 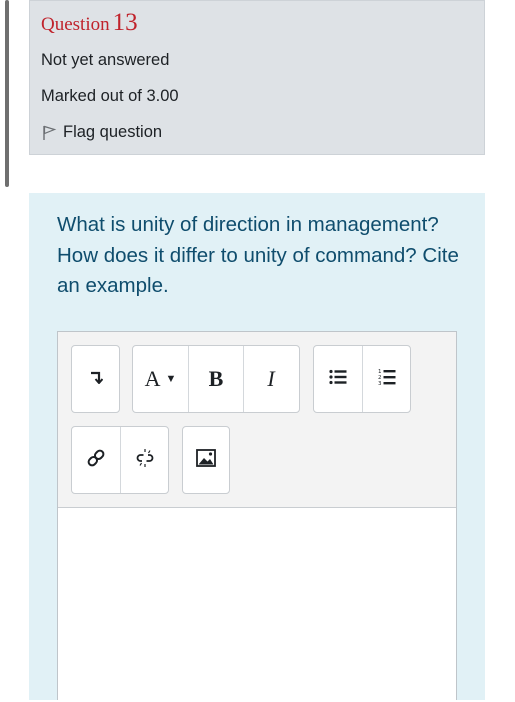 I want to click on font-style-button: A ▼, so click(x=160, y=379).